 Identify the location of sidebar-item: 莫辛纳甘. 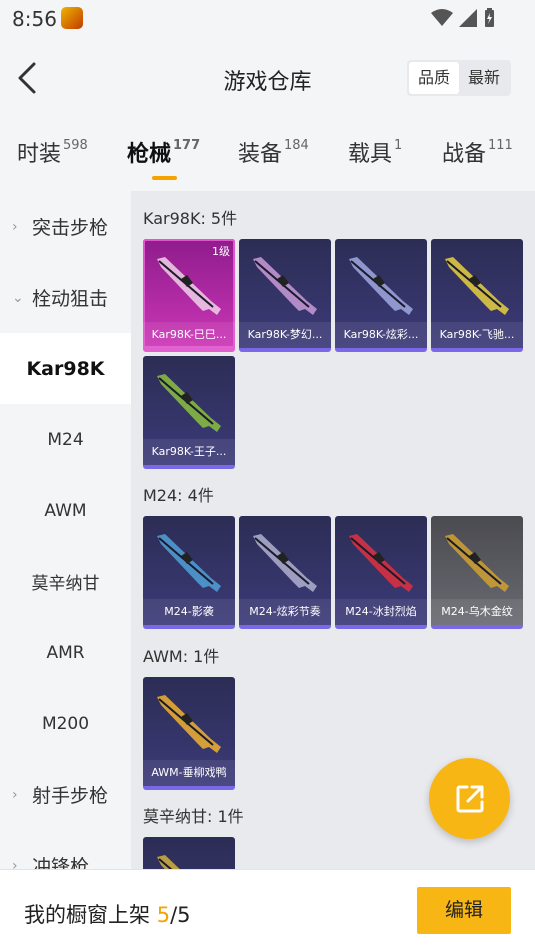
(65, 581).